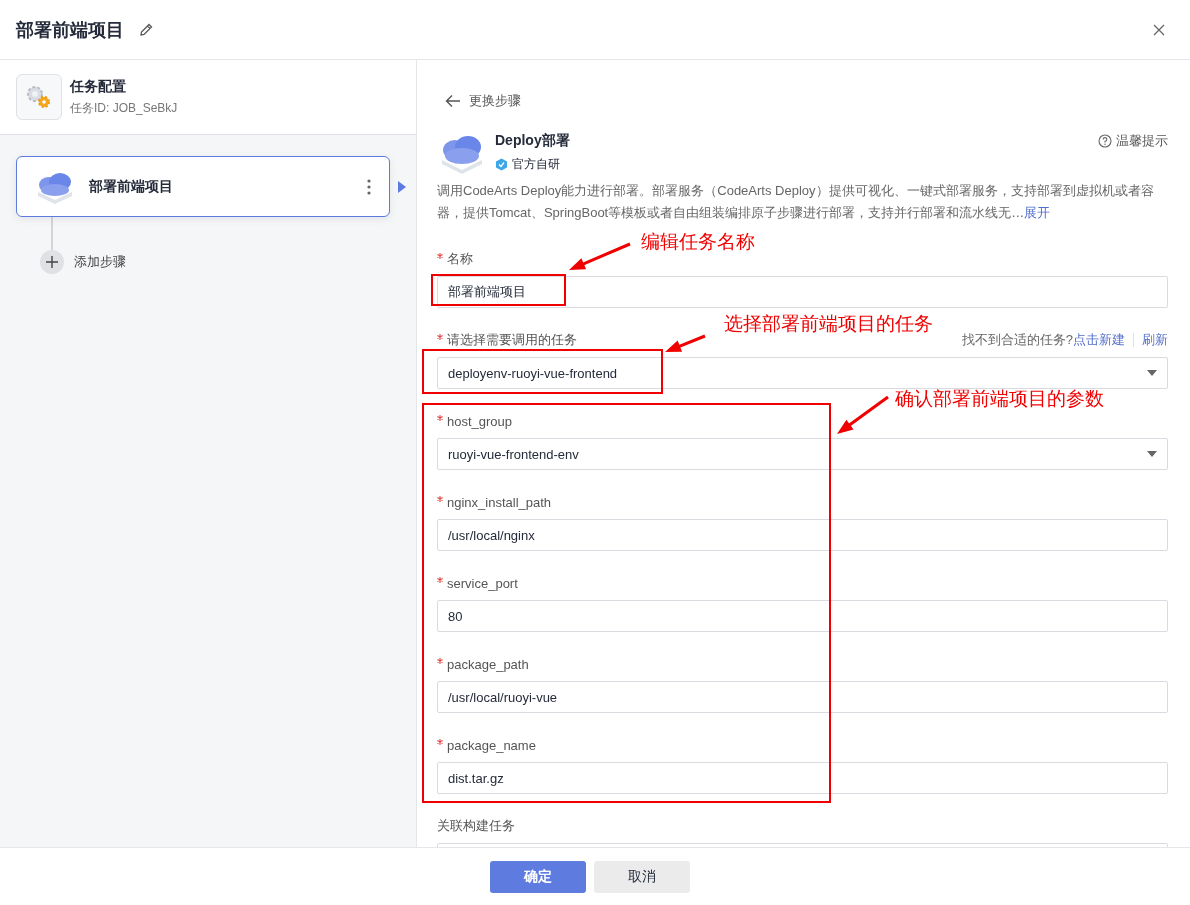 This screenshot has width=1190, height=905. I want to click on pencil-icon, so click(146, 29).